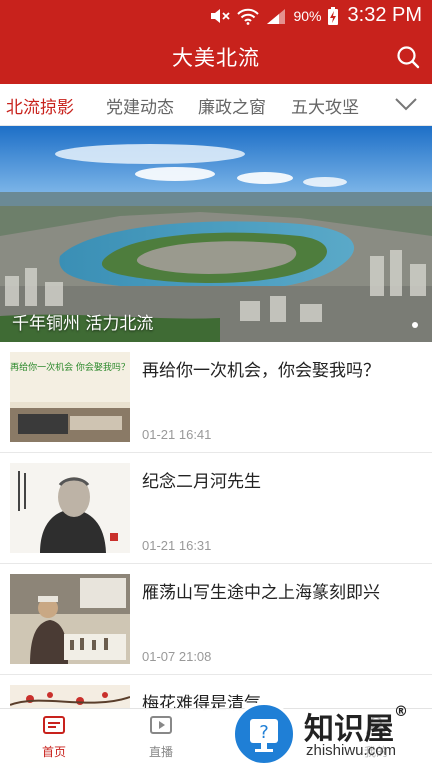  Describe the element at coordinates (53, 752) in the screenshot. I see `nav-home-label: 首页` at that location.